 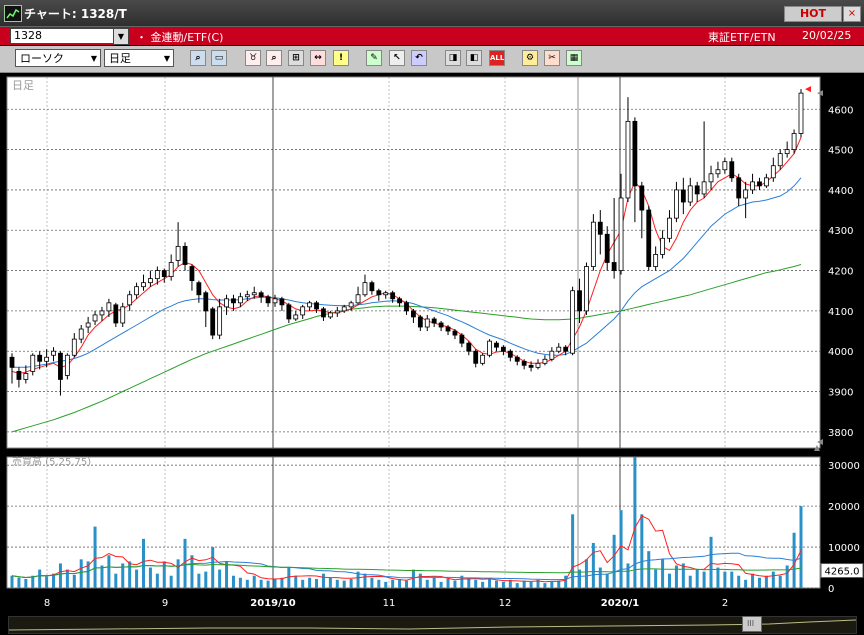 What do you see at coordinates (389, 603) in the screenshot?
I see `x-tick-label: 11` at bounding box center [389, 603].